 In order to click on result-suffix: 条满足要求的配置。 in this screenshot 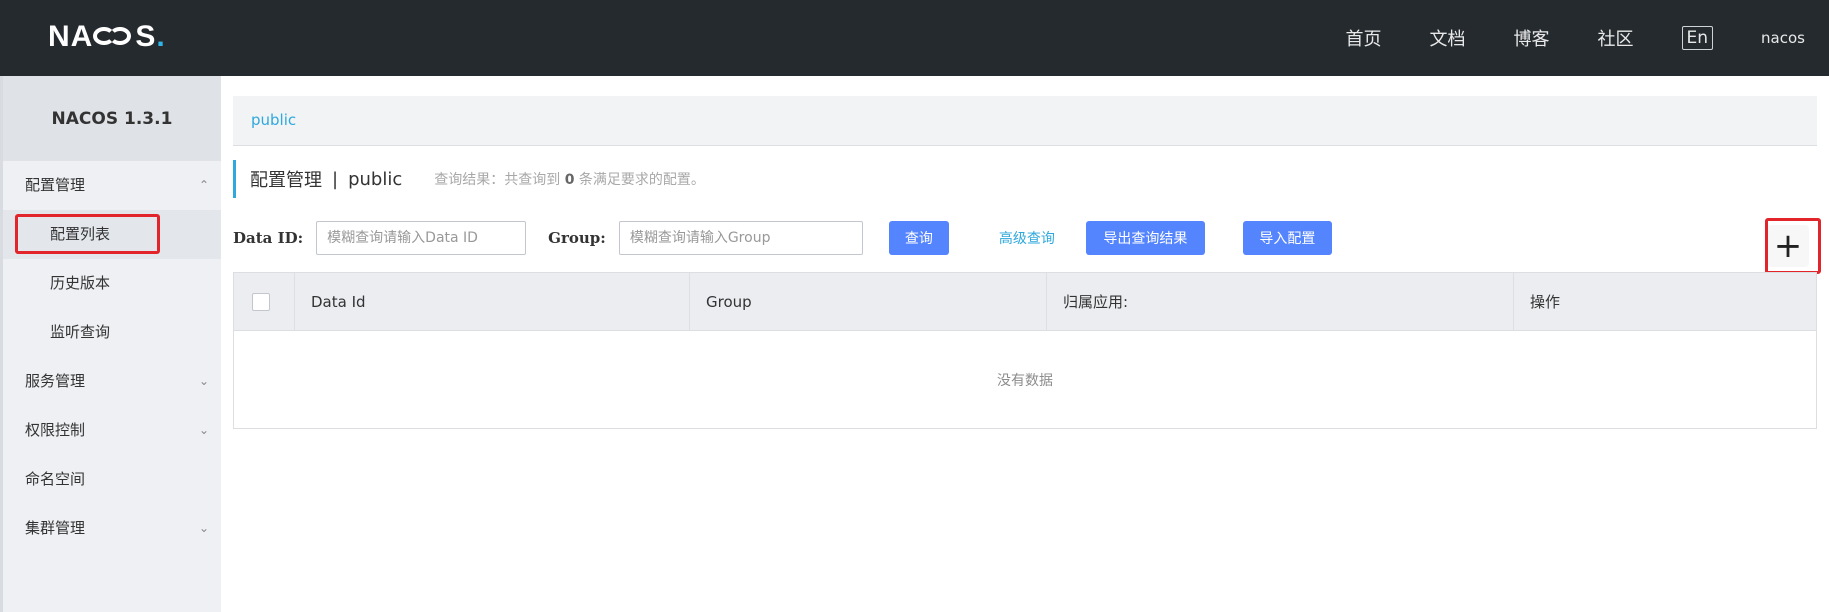, I will do `click(641, 180)`.